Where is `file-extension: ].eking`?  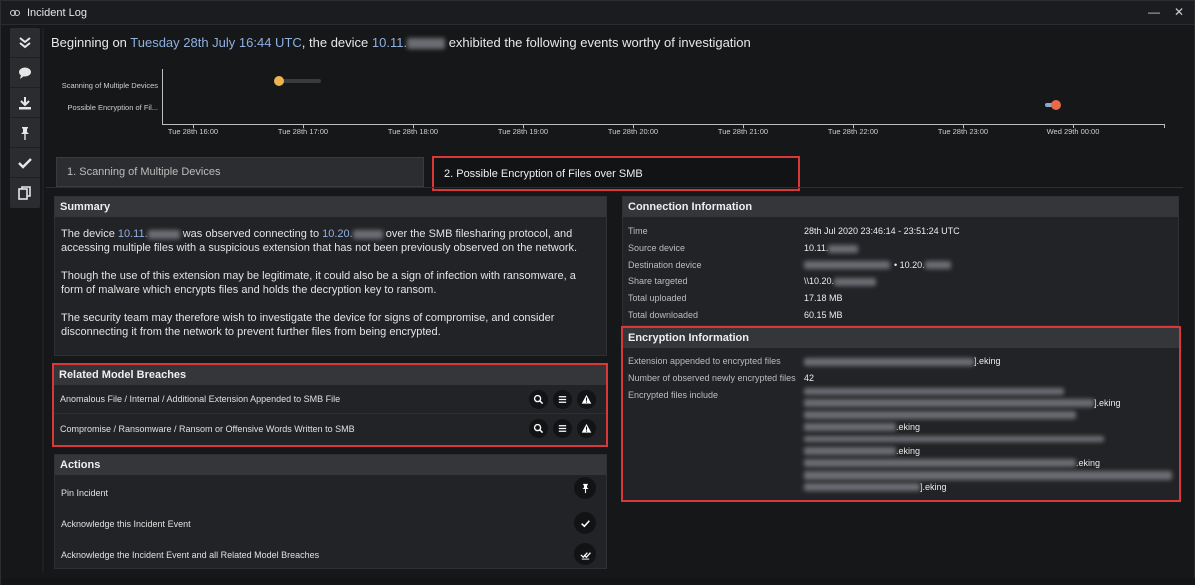 file-extension: ].eking is located at coordinates (933, 487).